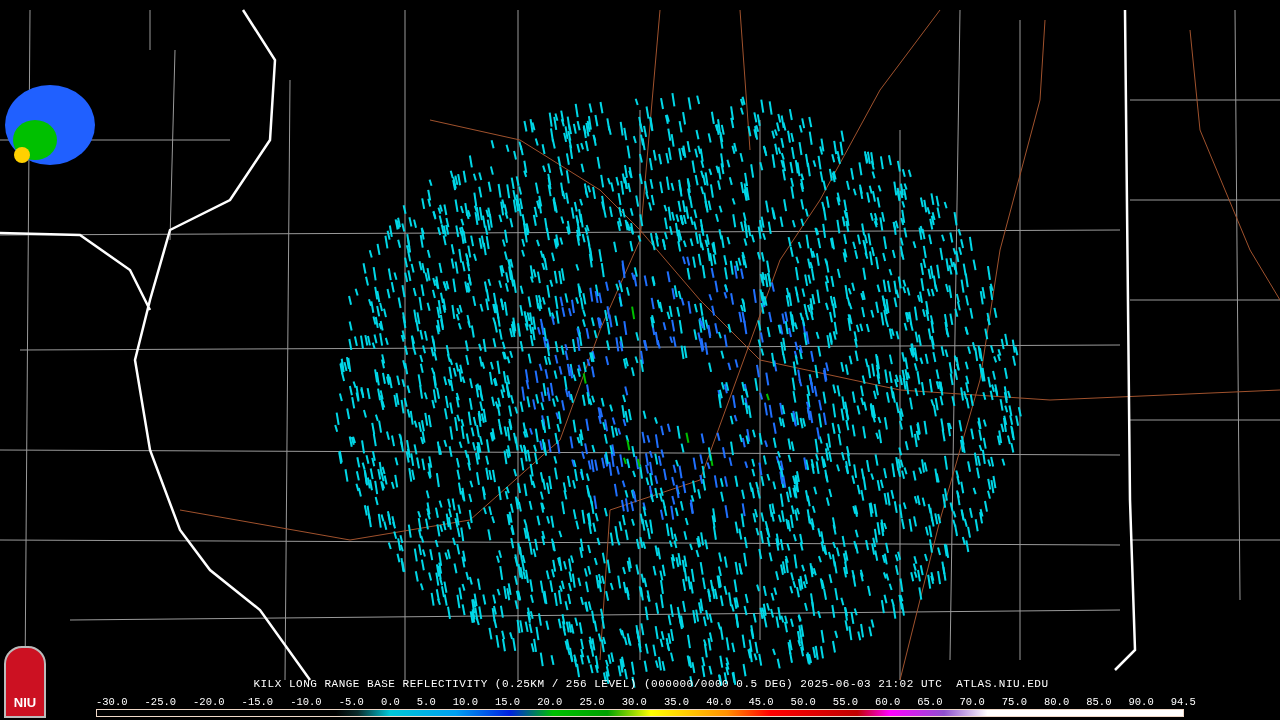  What do you see at coordinates (1141, 702) in the screenshot?
I see `legend-label: 90.0` at bounding box center [1141, 702].